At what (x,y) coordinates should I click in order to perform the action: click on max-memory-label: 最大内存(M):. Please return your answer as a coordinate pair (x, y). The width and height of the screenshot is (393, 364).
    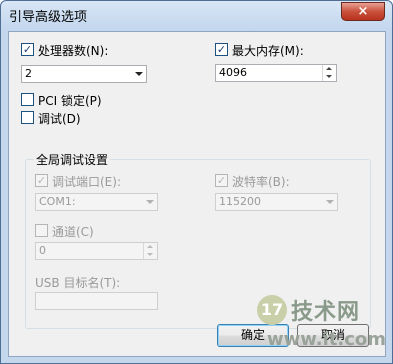
    Looking at the image, I should click on (268, 51).